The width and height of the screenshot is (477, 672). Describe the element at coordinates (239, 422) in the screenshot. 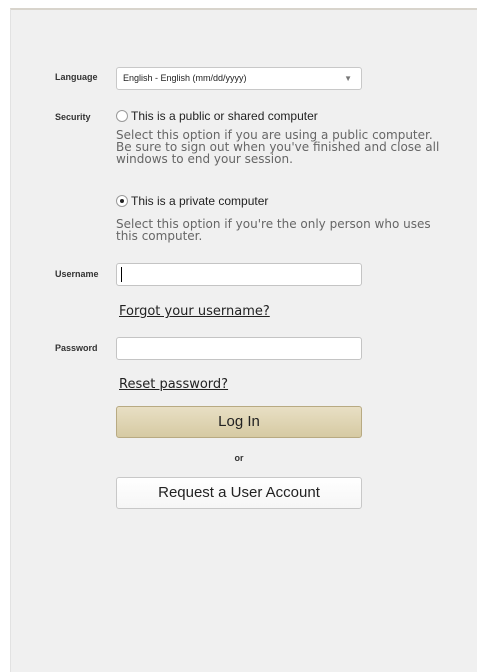

I see `log-in-button: Log In` at that location.